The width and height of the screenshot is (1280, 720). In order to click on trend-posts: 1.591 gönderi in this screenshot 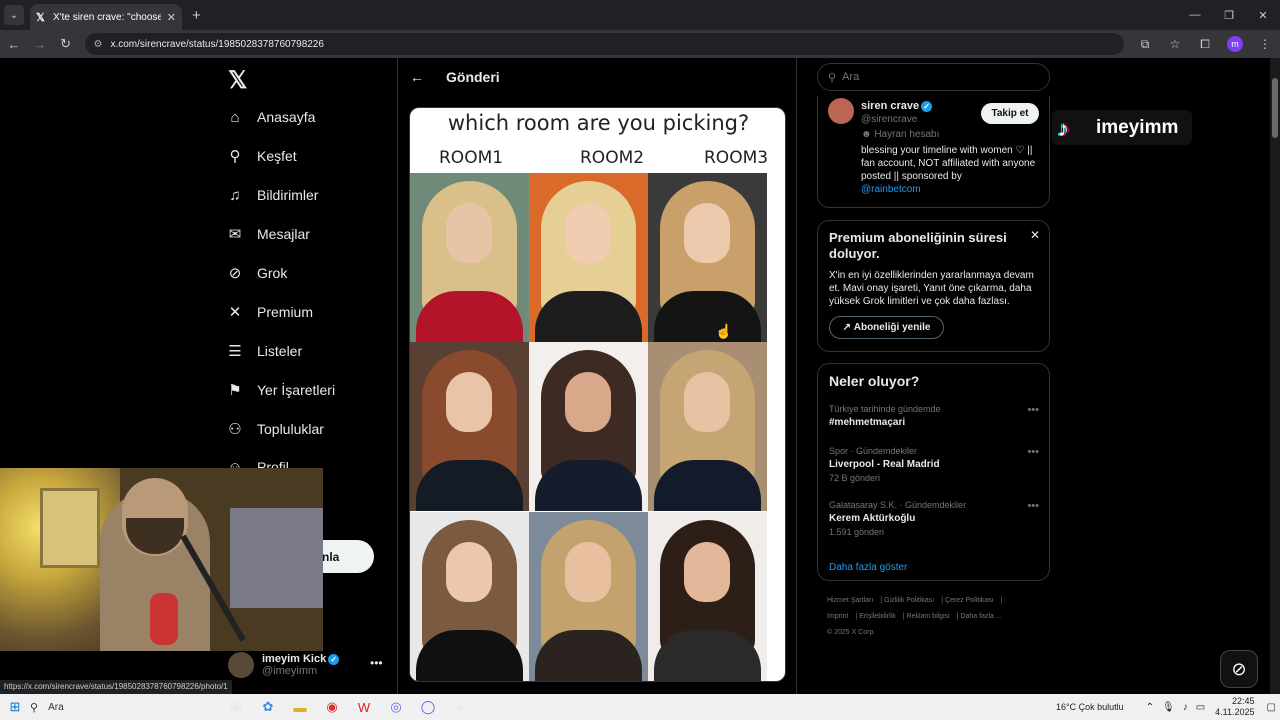, I will do `click(857, 532)`.